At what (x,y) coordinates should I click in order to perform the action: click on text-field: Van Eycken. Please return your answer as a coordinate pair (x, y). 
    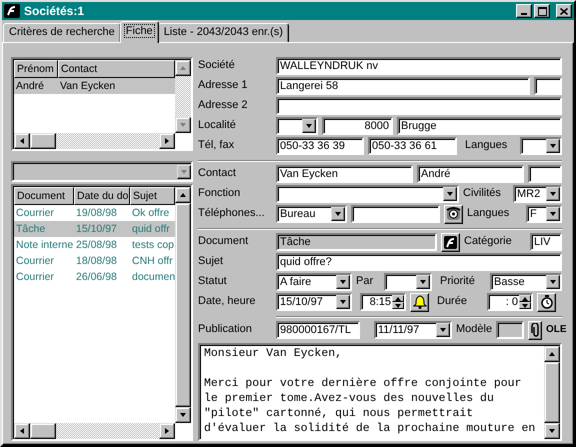
    Looking at the image, I should click on (344, 174).